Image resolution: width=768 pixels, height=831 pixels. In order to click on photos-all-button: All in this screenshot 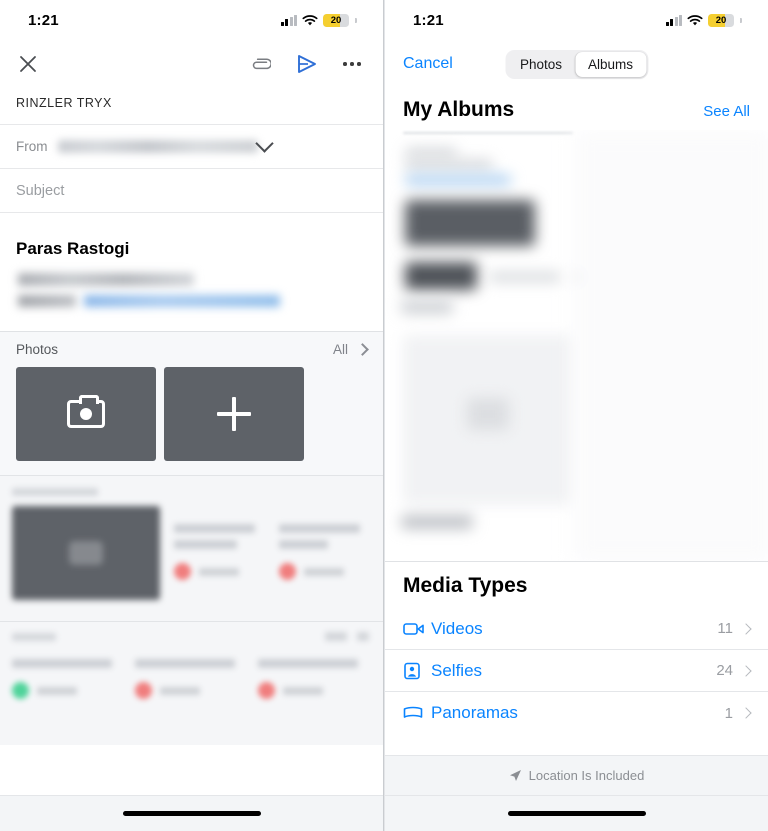, I will do `click(350, 349)`.